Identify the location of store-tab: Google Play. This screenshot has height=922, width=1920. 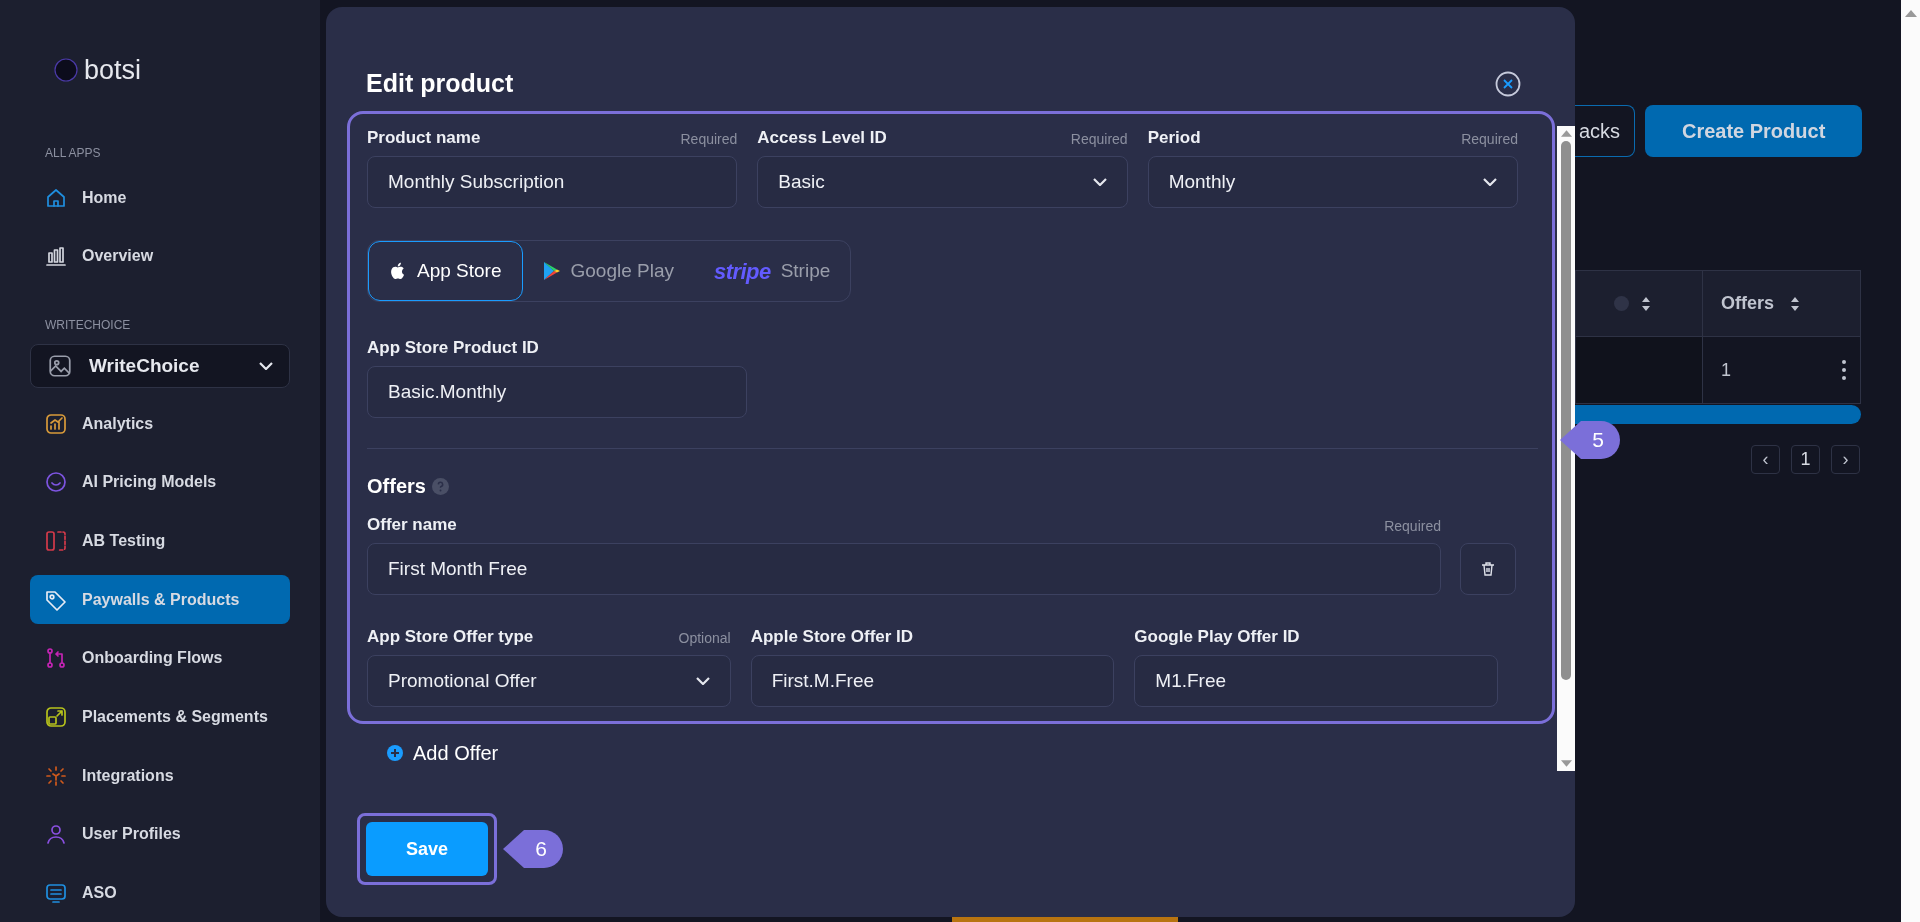
(608, 271).